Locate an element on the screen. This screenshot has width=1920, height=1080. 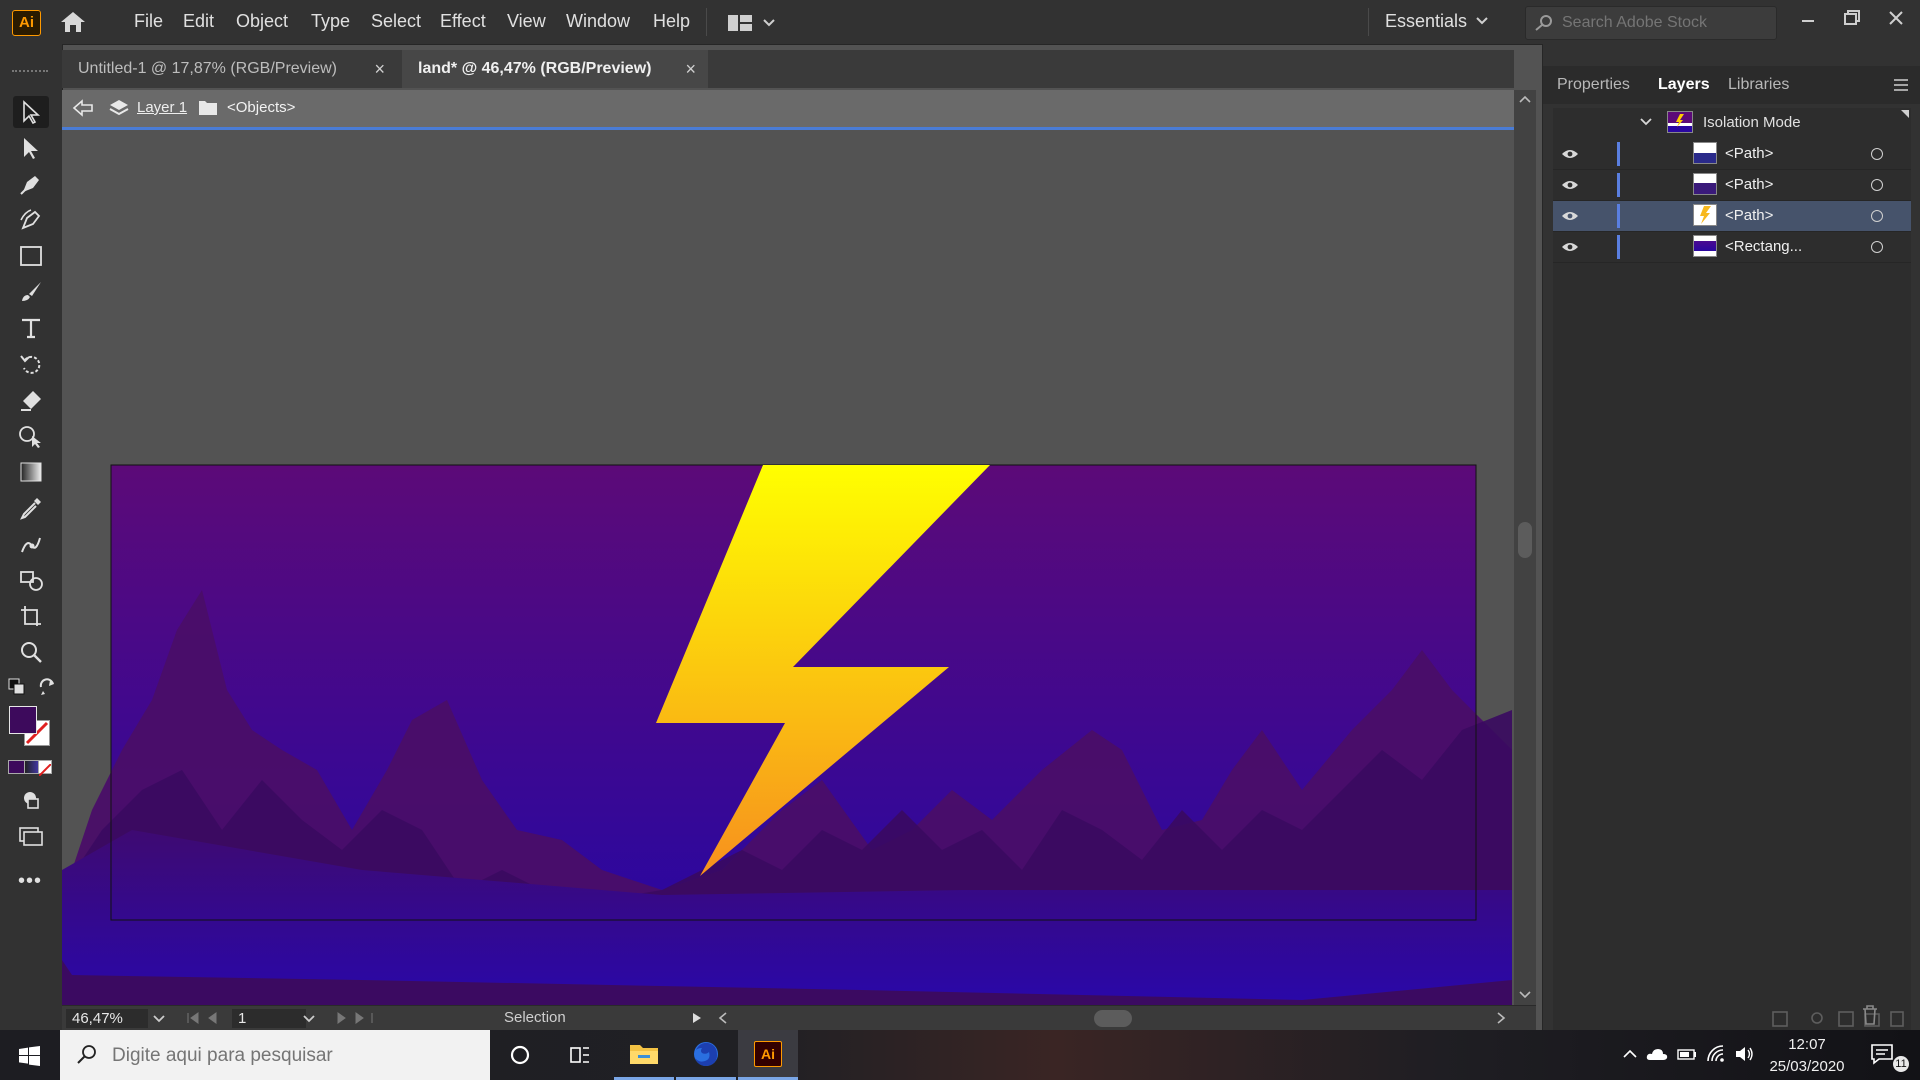
clock-time: 12:07 is located at coordinates (1807, 1044).